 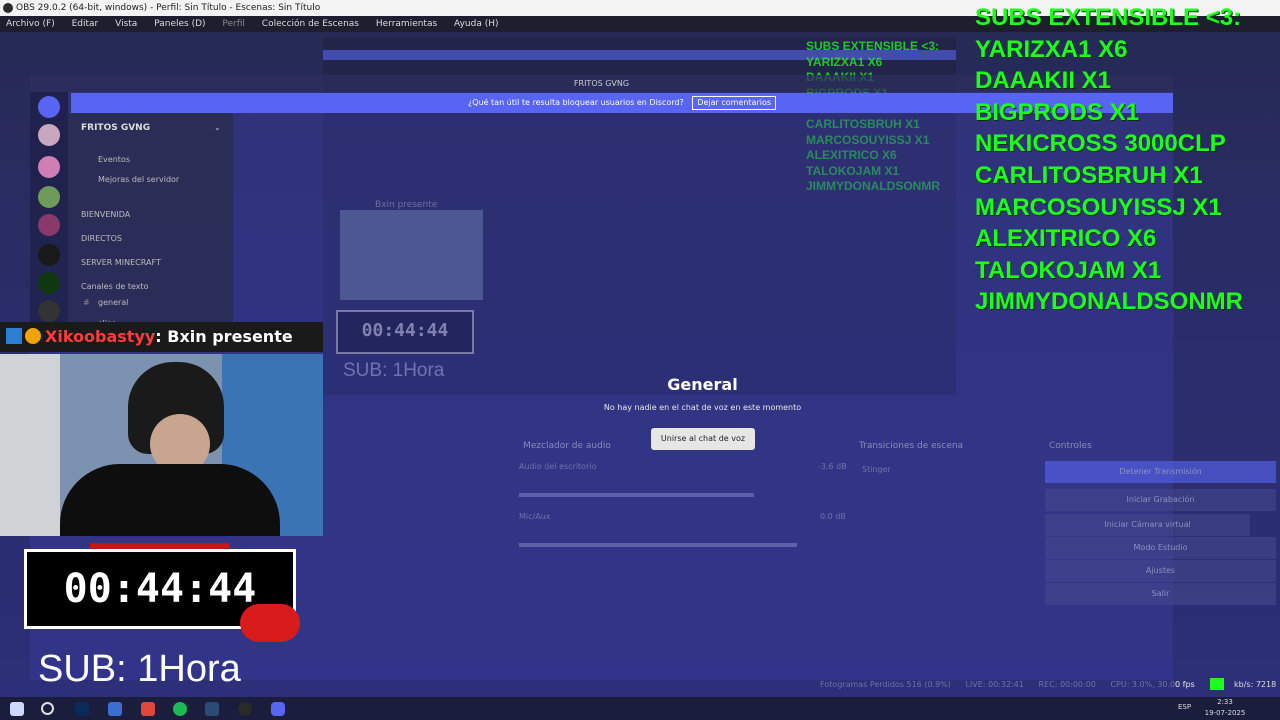 I want to click on menu-perfil: Perfil, so click(x=233, y=24).